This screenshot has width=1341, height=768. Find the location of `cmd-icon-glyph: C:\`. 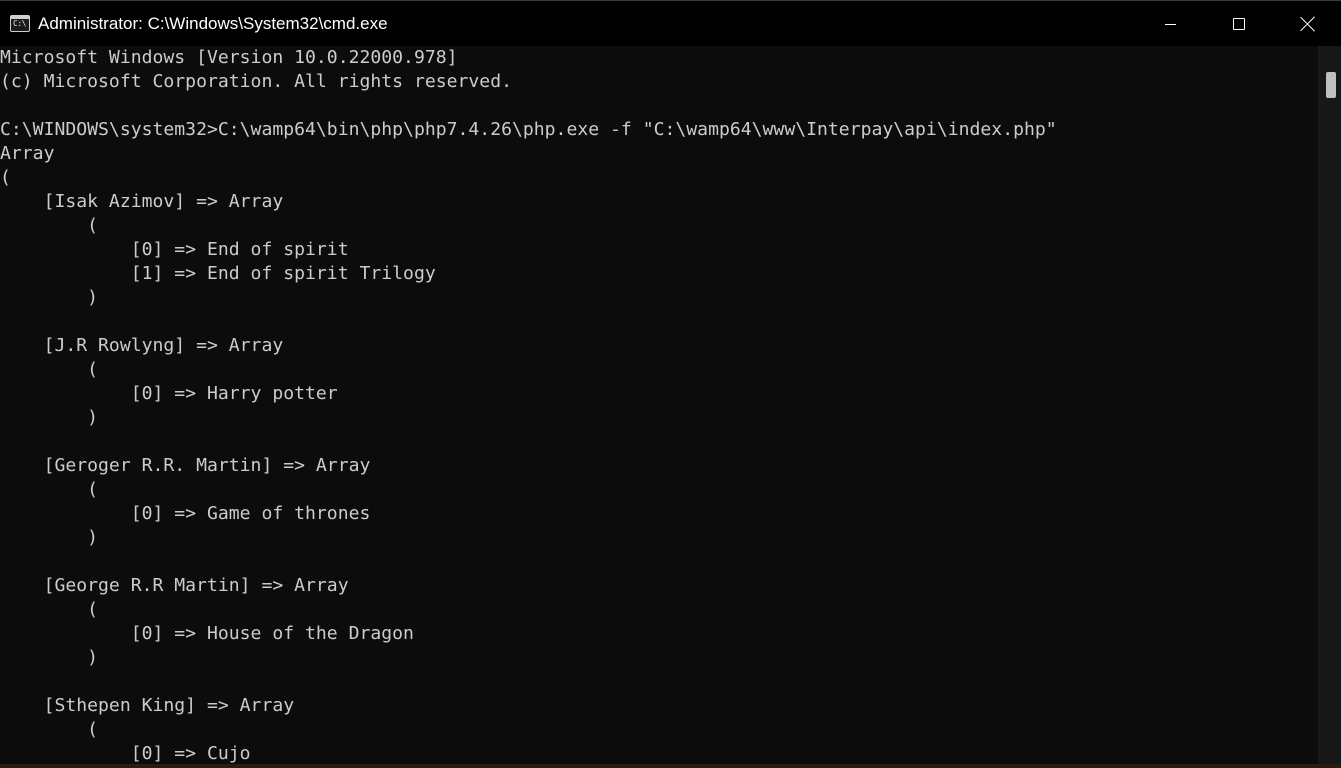

cmd-icon-glyph: C:\ is located at coordinates (19, 23).